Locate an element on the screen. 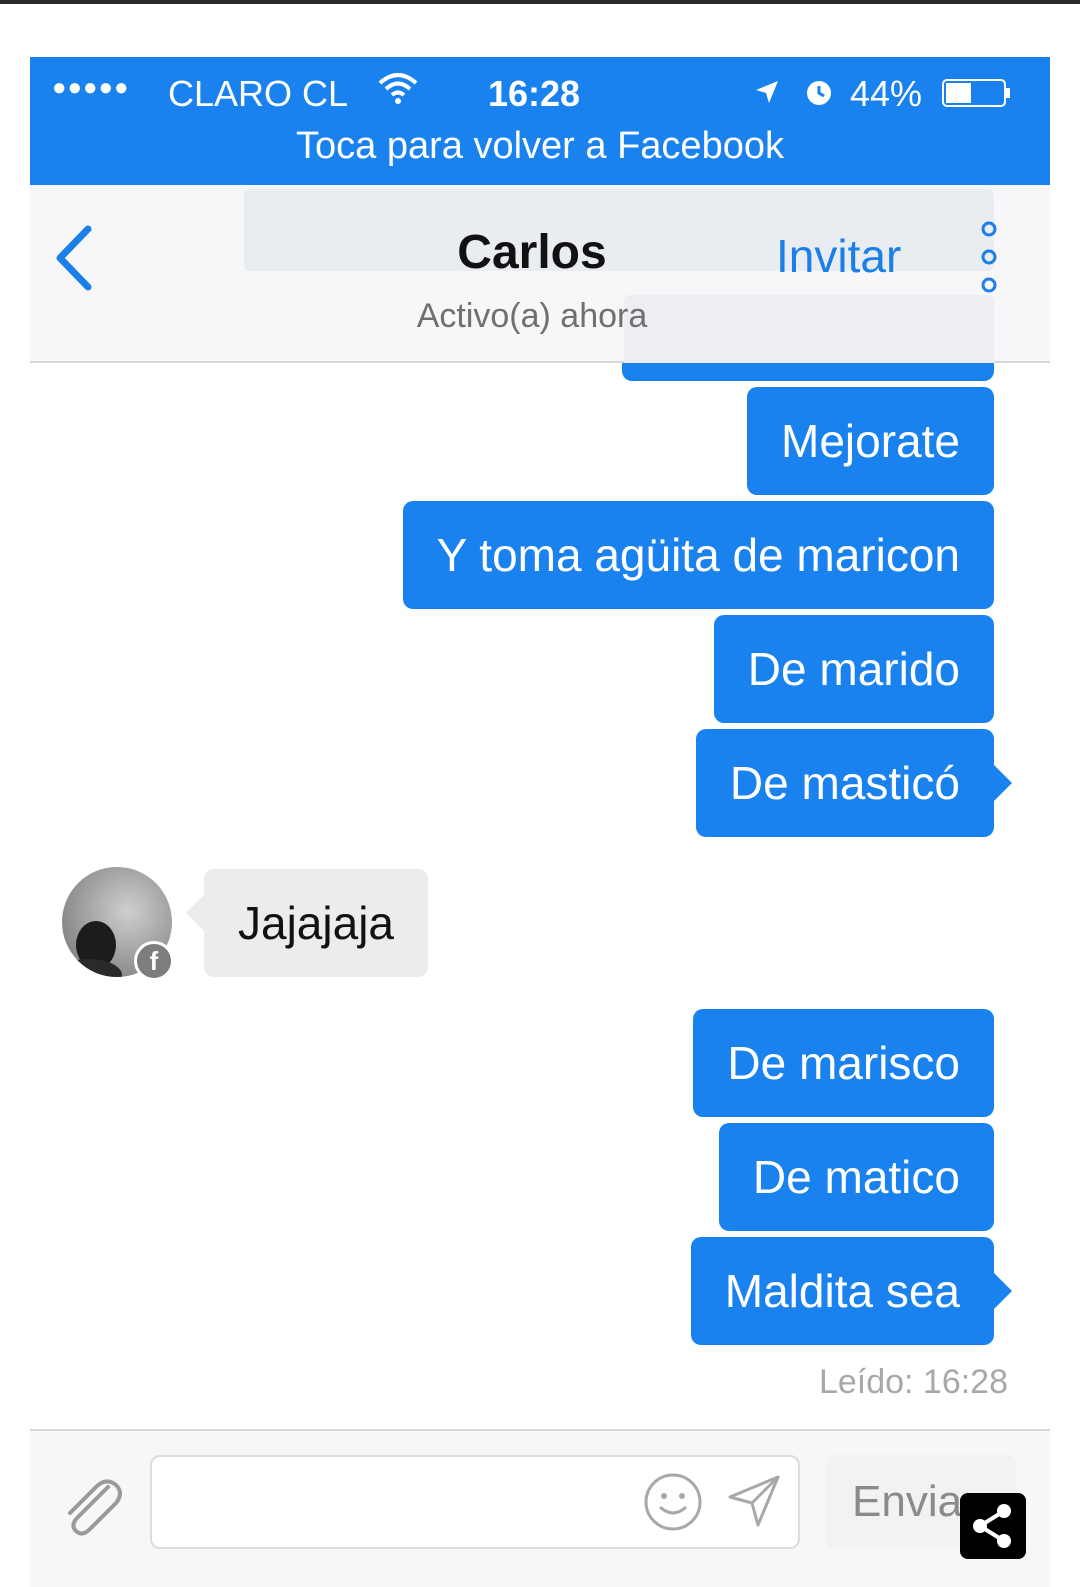  outgoing-message: Y toma agüita de maricon is located at coordinates (698, 555).